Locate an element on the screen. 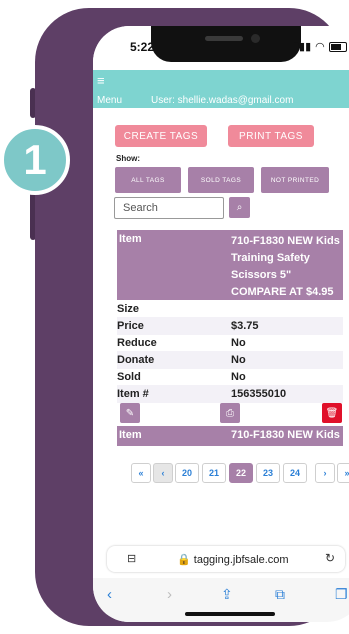 This screenshot has width=349, height=634. page-button: 20 is located at coordinates (187, 473).